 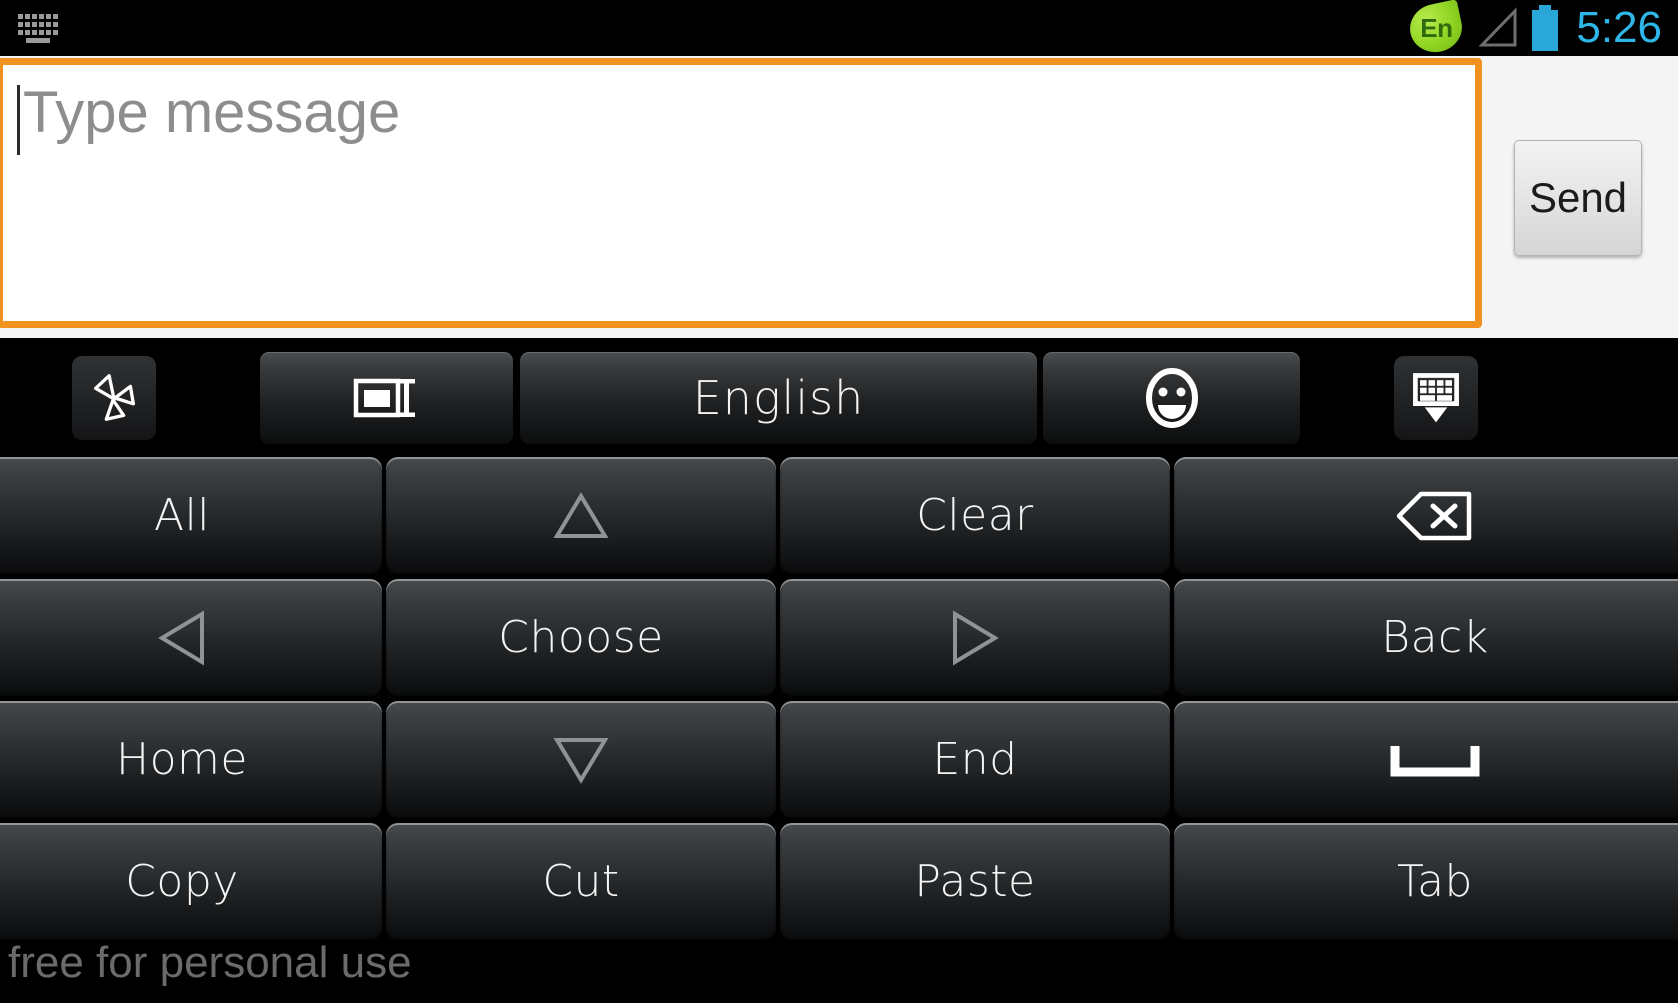 I want to click on key-paste: Paste, so click(x=975, y=881).